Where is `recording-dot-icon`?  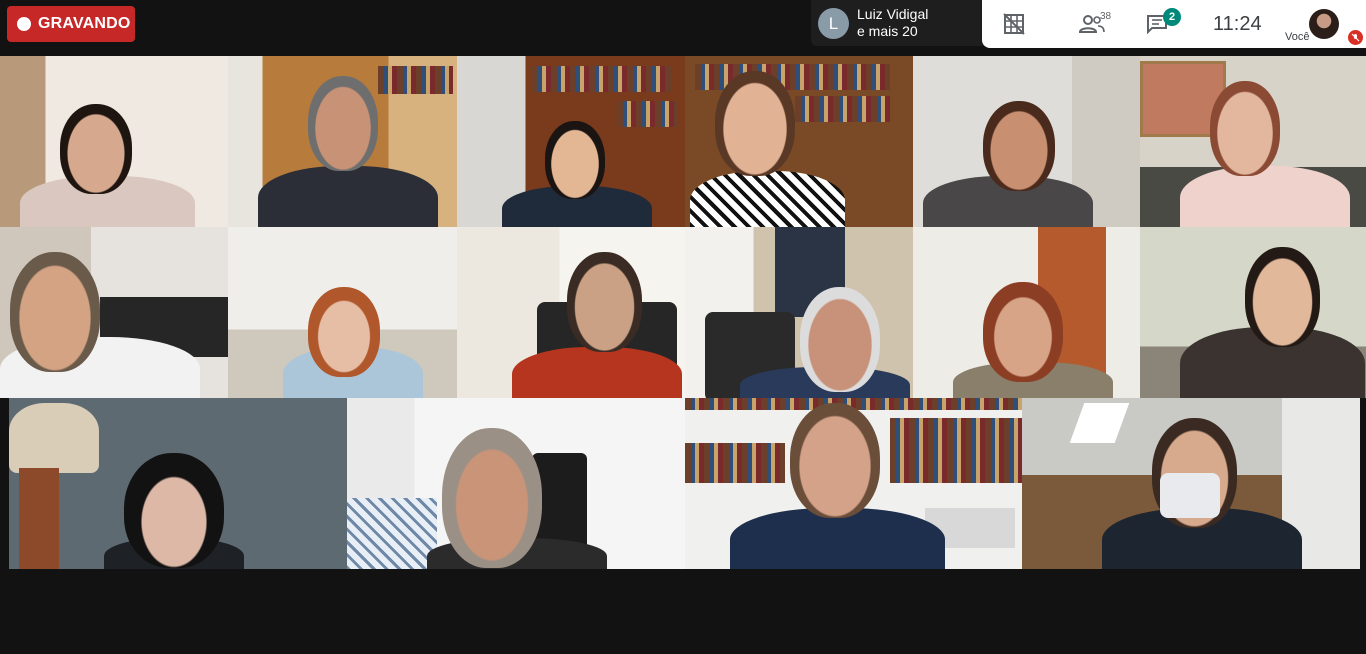
recording-dot-icon is located at coordinates (24, 24).